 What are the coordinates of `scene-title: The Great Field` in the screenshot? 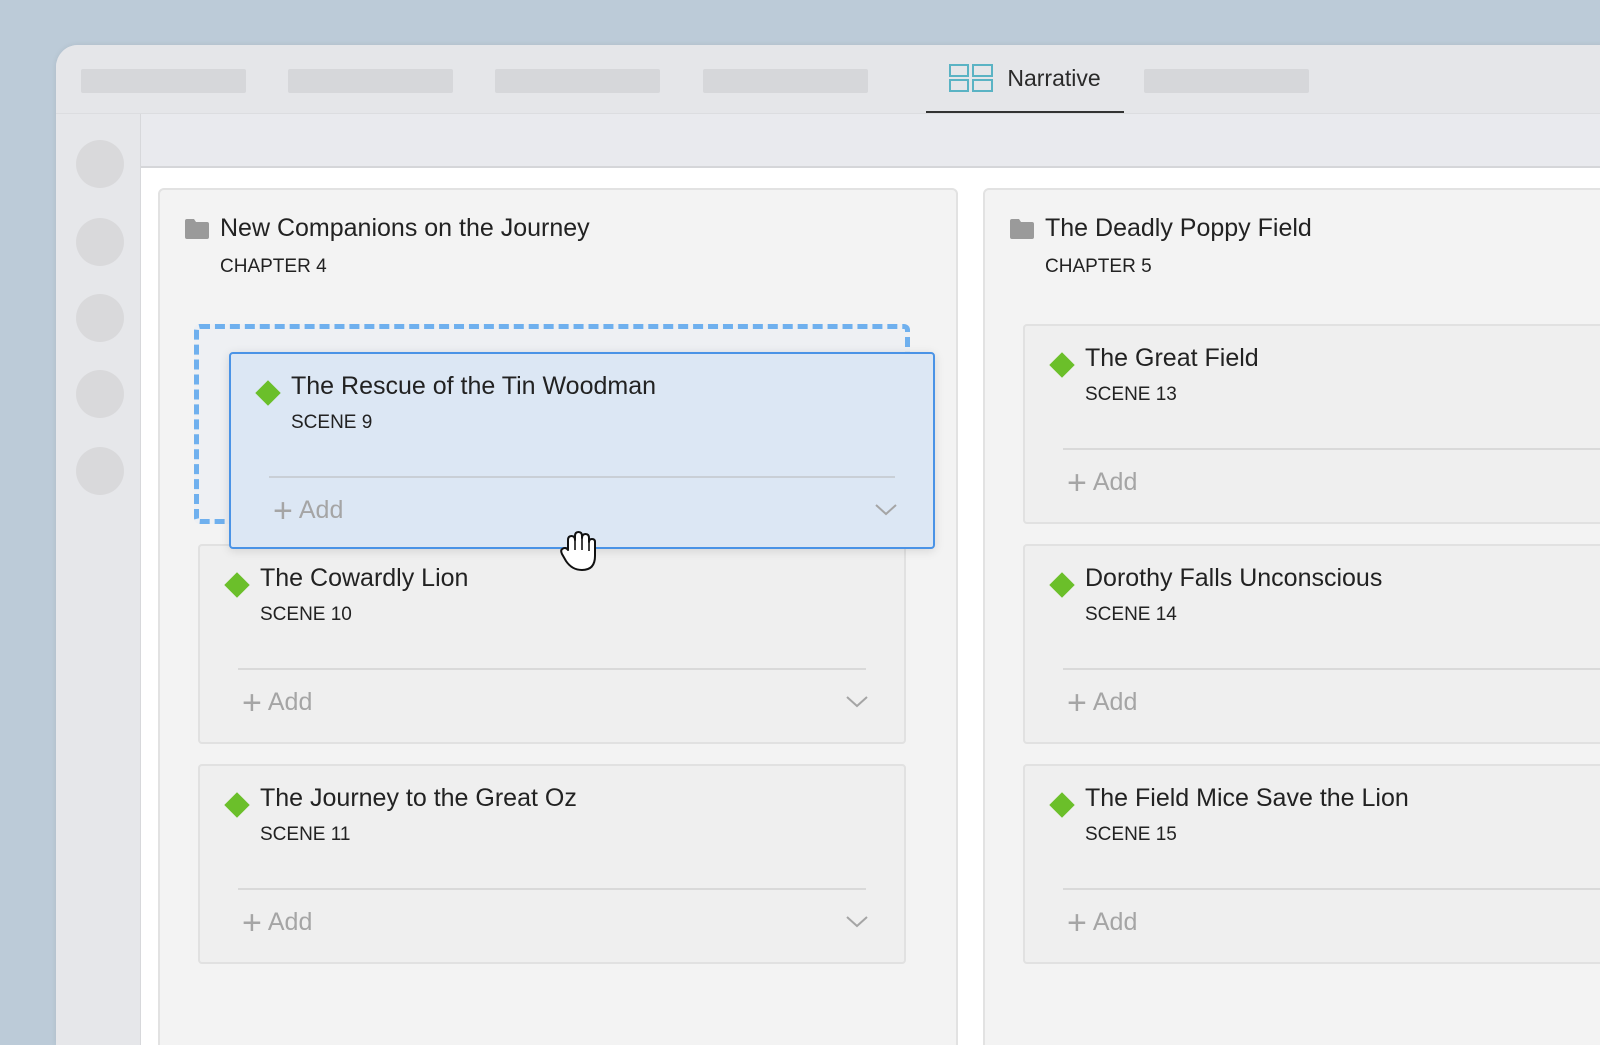 It's located at (1172, 358).